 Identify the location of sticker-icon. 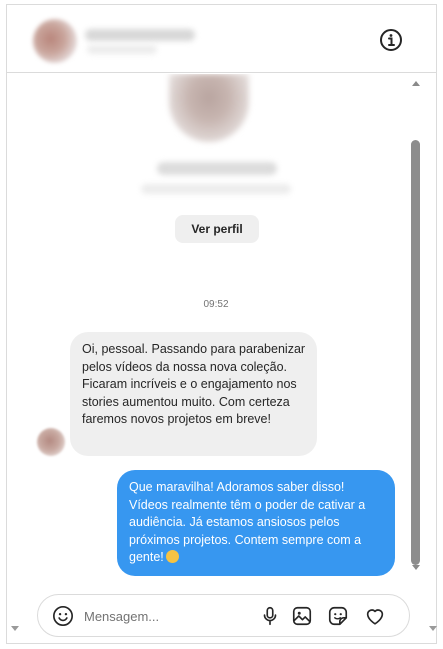
(338, 616).